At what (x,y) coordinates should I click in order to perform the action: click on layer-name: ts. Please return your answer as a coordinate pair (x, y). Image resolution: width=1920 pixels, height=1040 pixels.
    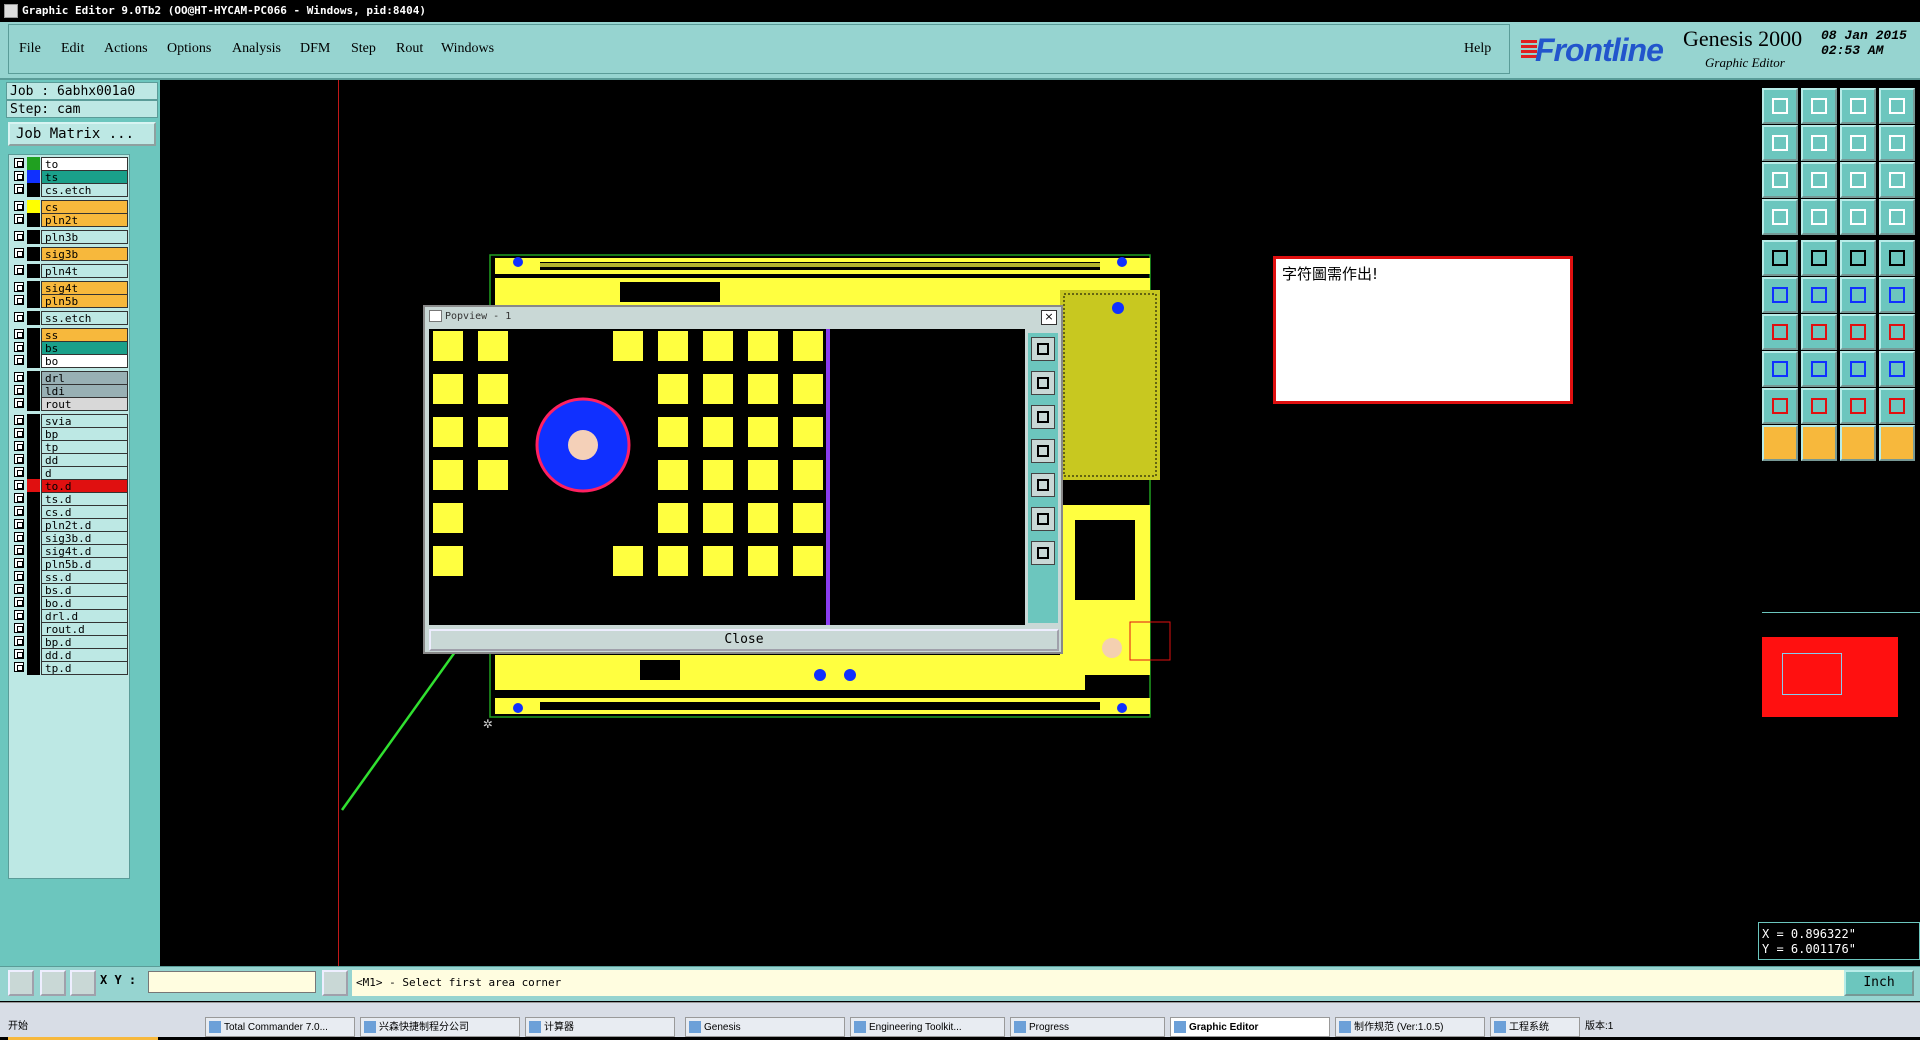
    Looking at the image, I should click on (84, 177).